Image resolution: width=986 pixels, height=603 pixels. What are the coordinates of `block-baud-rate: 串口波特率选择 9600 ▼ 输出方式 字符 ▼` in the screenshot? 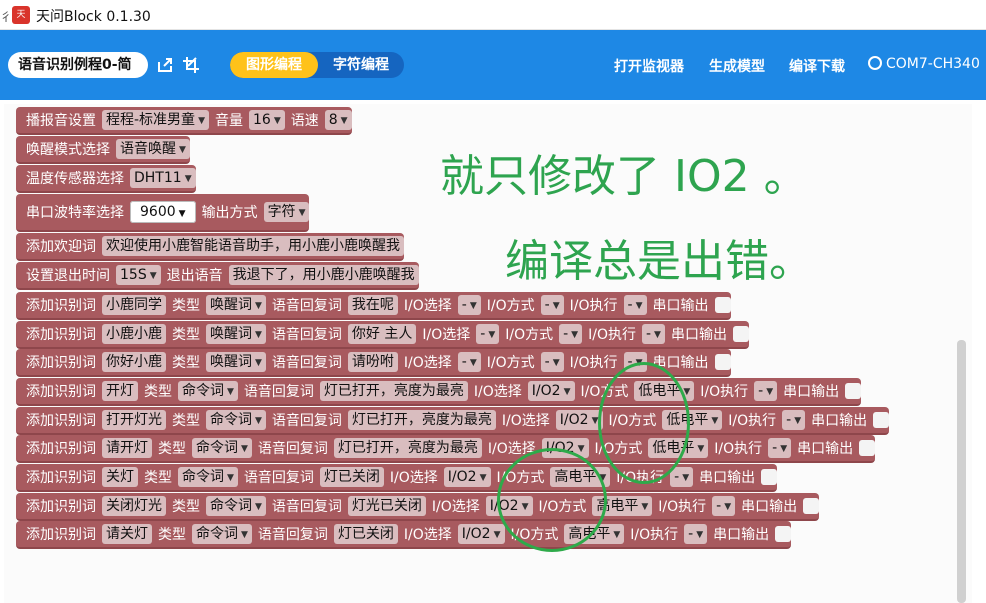 It's located at (163, 213).